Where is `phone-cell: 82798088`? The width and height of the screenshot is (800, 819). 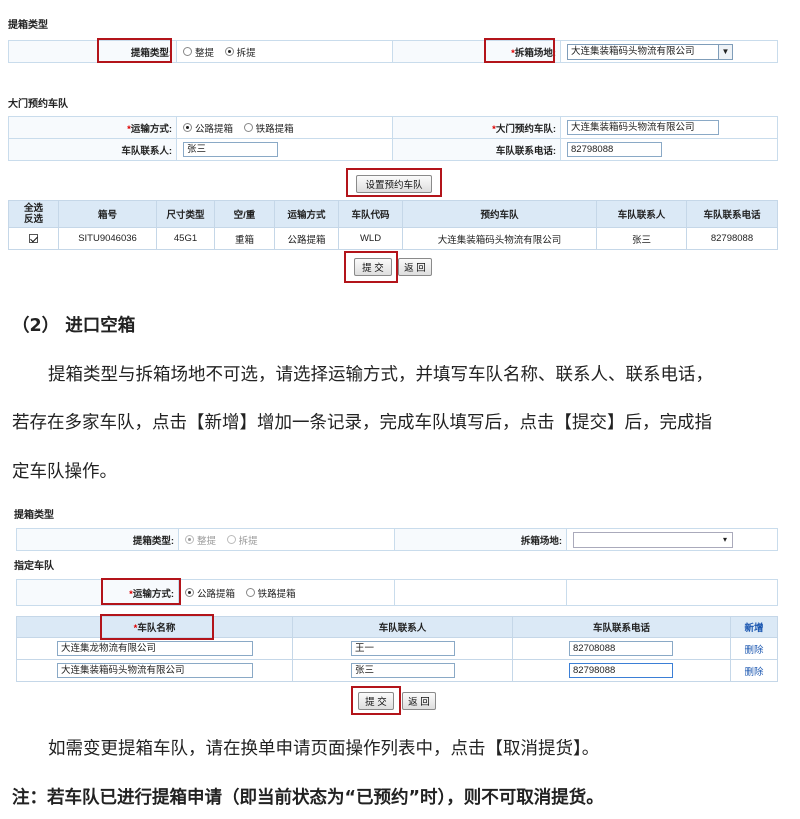
phone-cell: 82798088 is located at coordinates (669, 149).